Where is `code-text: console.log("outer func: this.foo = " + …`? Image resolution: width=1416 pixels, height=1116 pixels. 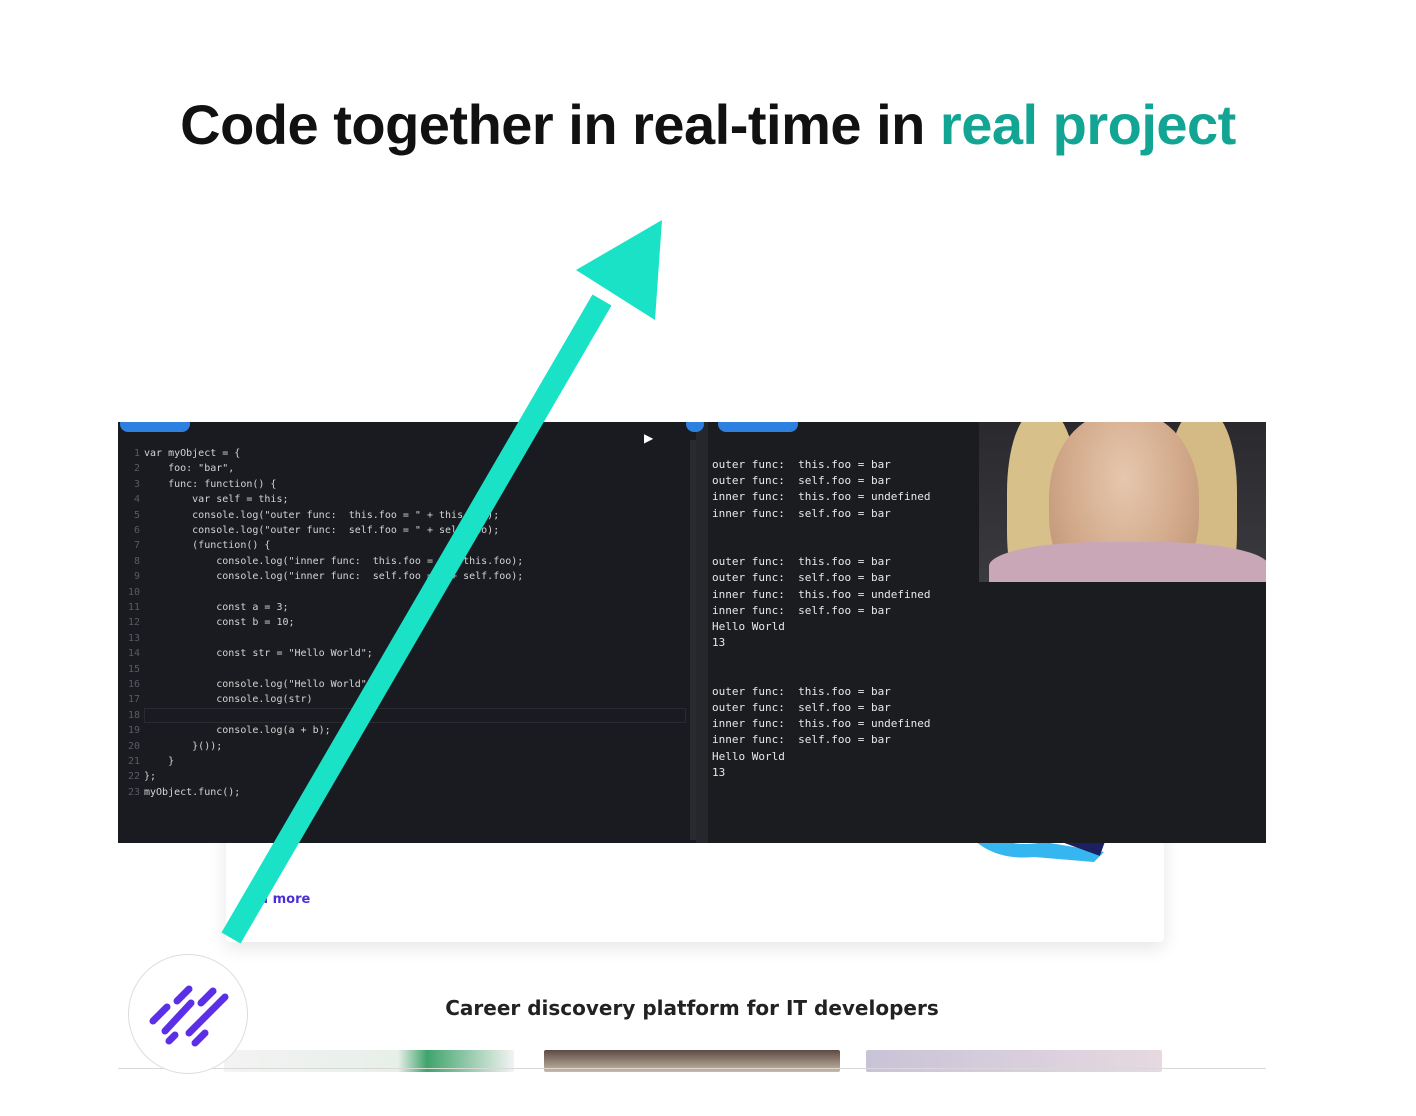 code-text: console.log("outer func: this.foo = " + … is located at coordinates (322, 515).